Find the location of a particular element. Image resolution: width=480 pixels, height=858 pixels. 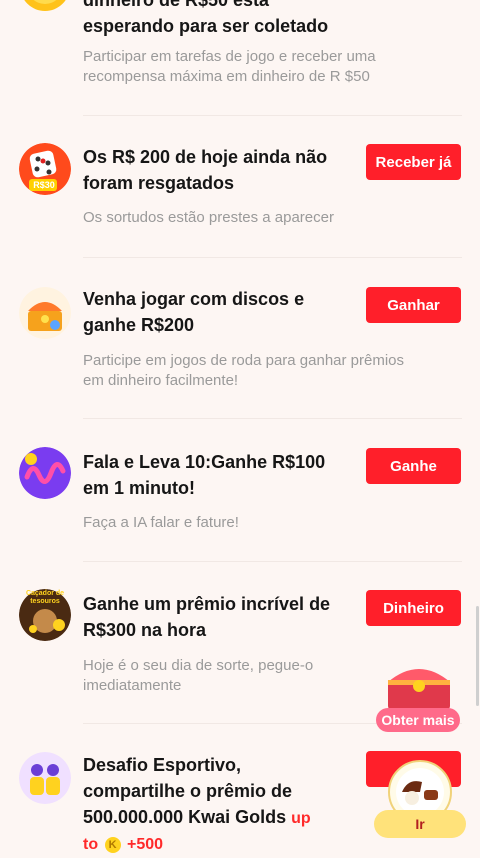

reward-prefix-to: to is located at coordinates (91, 844).